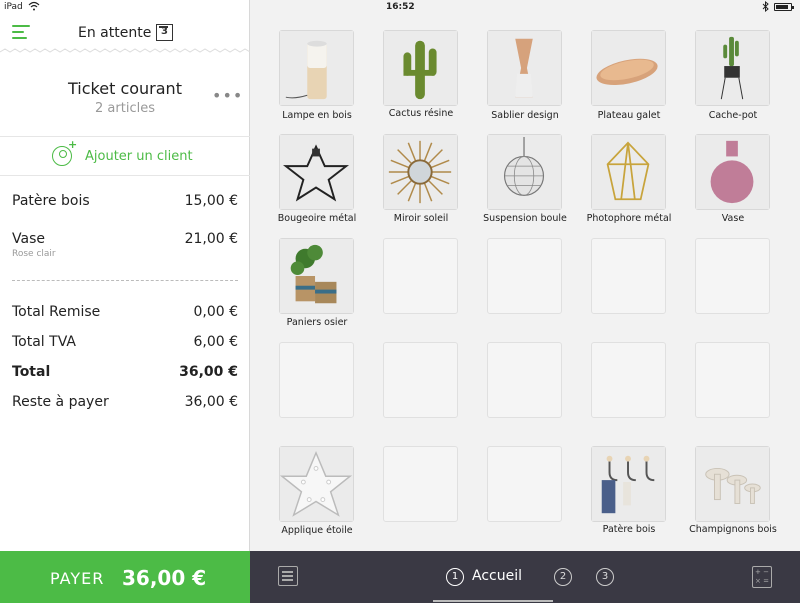 This screenshot has height=603, width=800. What do you see at coordinates (31, 372) in the screenshot?
I see `total-label: Total` at bounding box center [31, 372].